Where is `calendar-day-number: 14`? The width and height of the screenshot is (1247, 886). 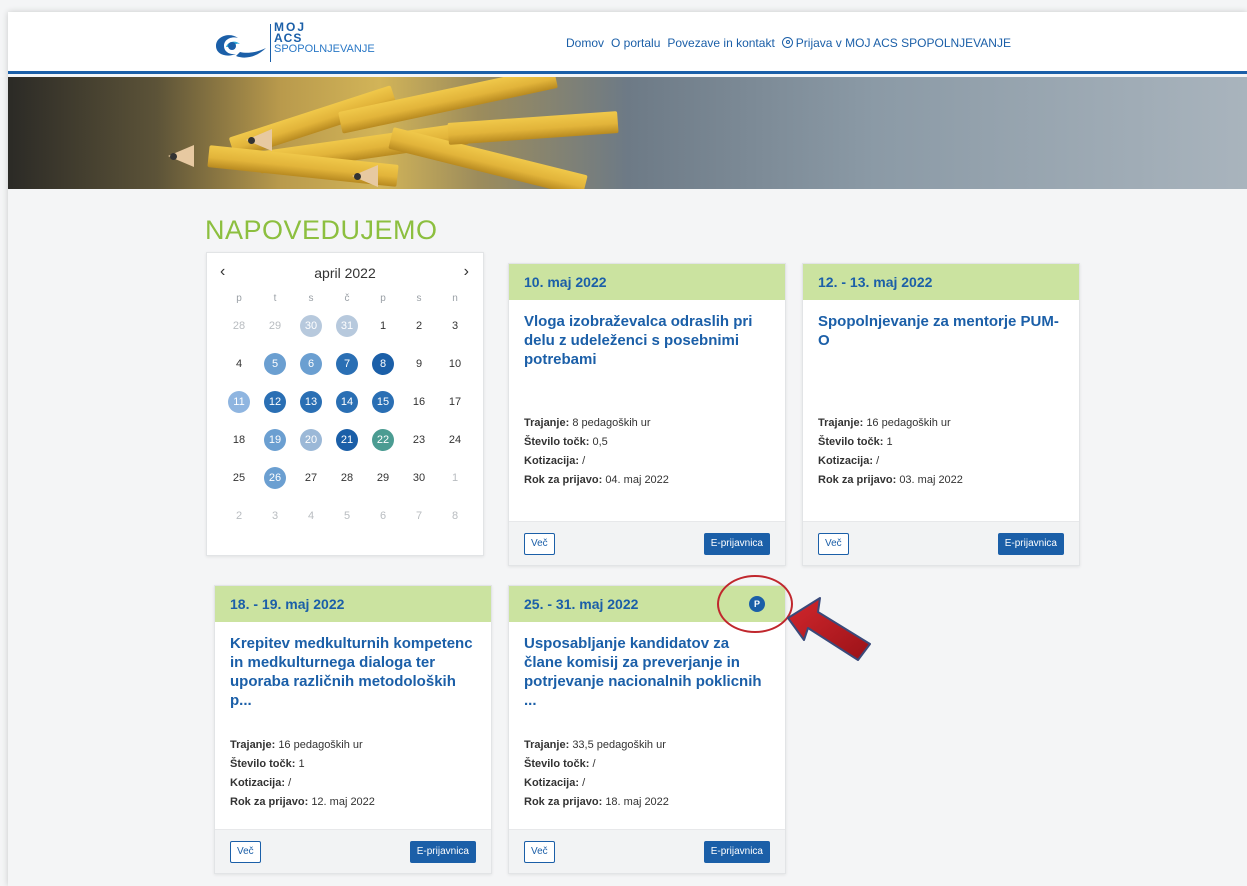
calendar-day-number: 14 is located at coordinates (347, 402).